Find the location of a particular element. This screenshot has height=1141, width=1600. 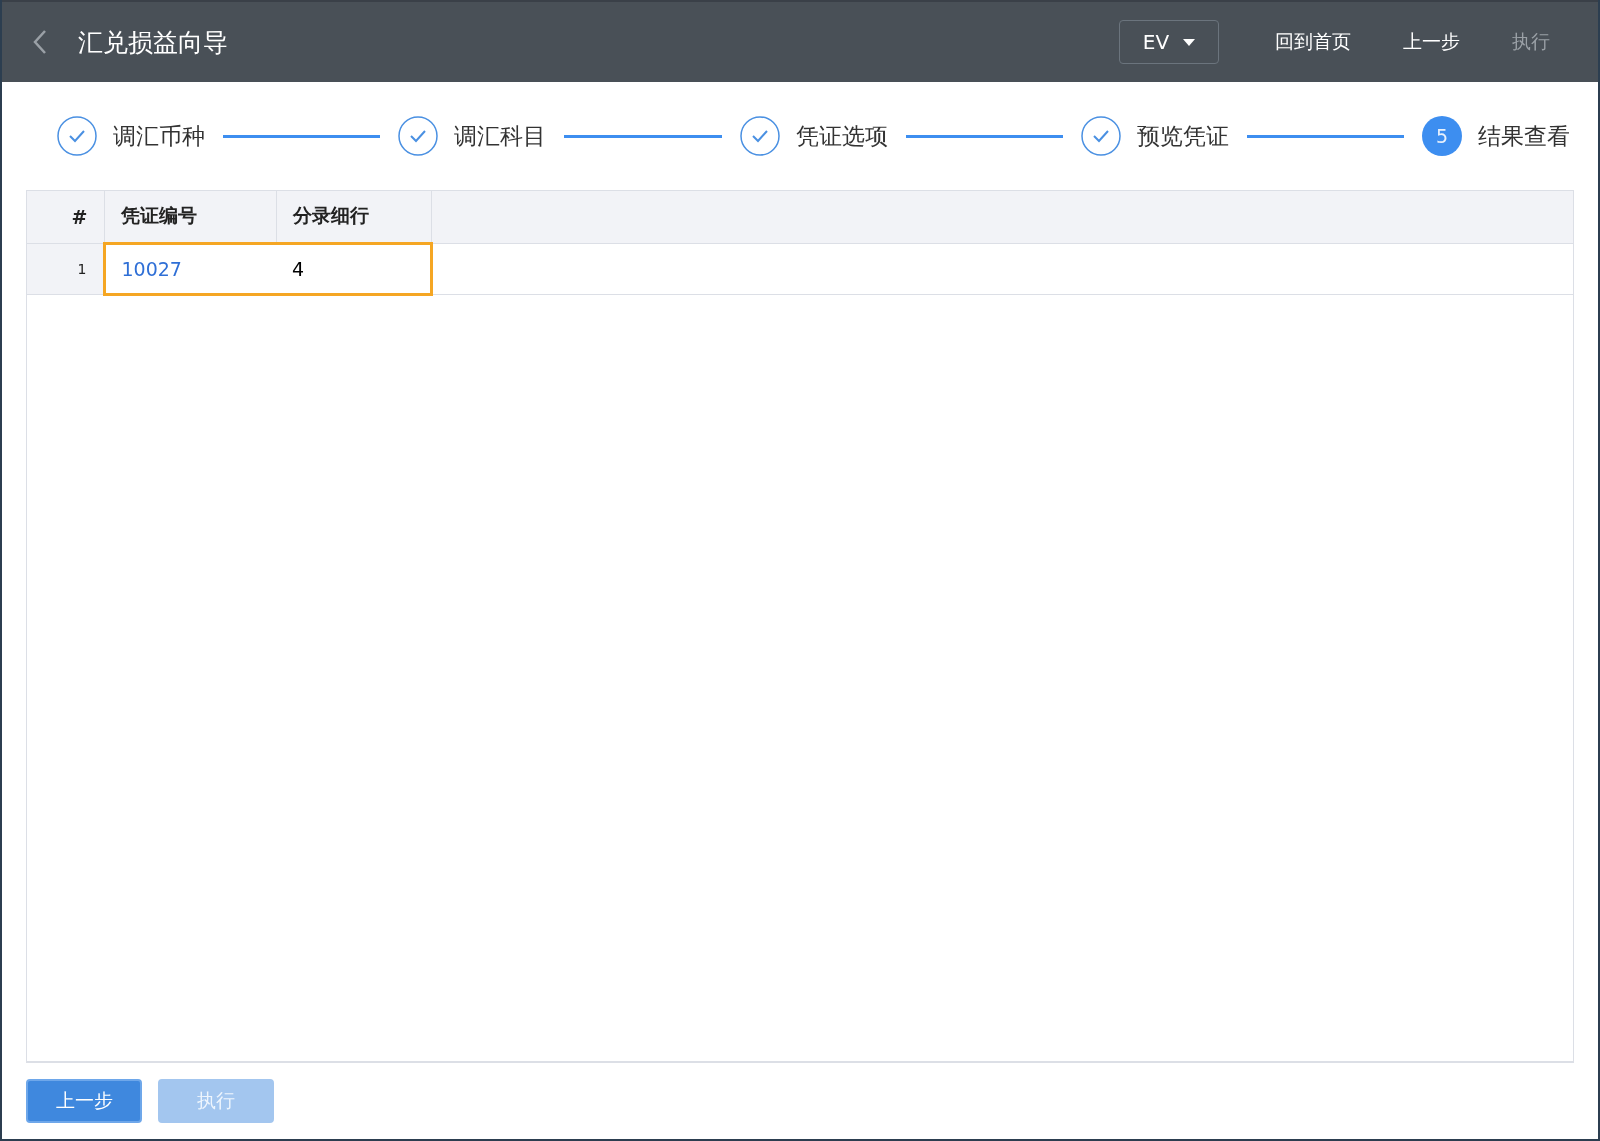

step-number: 5 is located at coordinates (1442, 136).